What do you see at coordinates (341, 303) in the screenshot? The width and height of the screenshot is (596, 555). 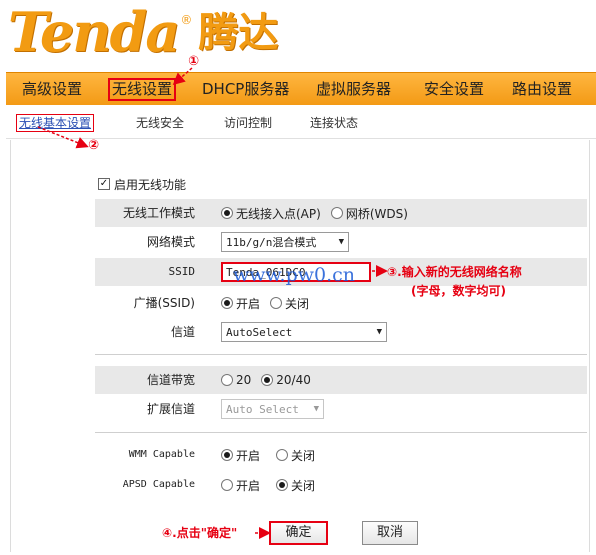 I see `broadcast-row: 广播(SSID) 开启 关闭` at bounding box center [341, 303].